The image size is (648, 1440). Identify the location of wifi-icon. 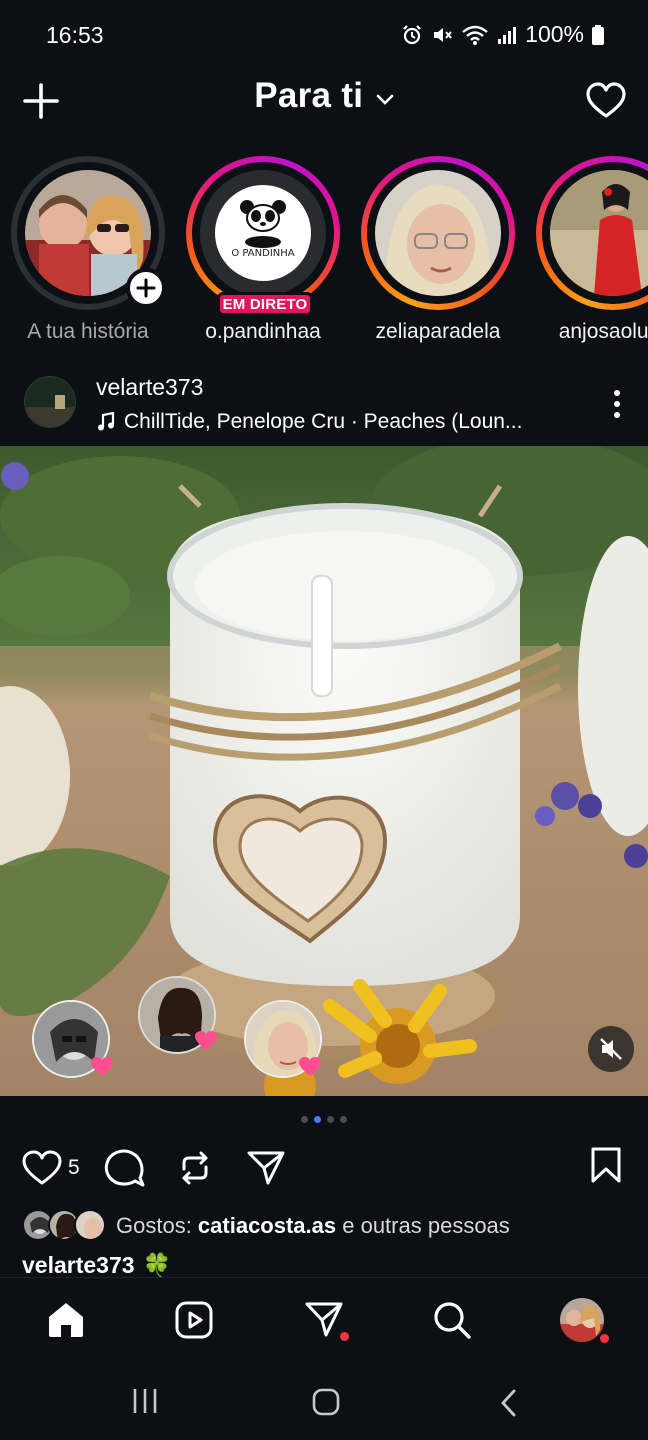
(475, 35).